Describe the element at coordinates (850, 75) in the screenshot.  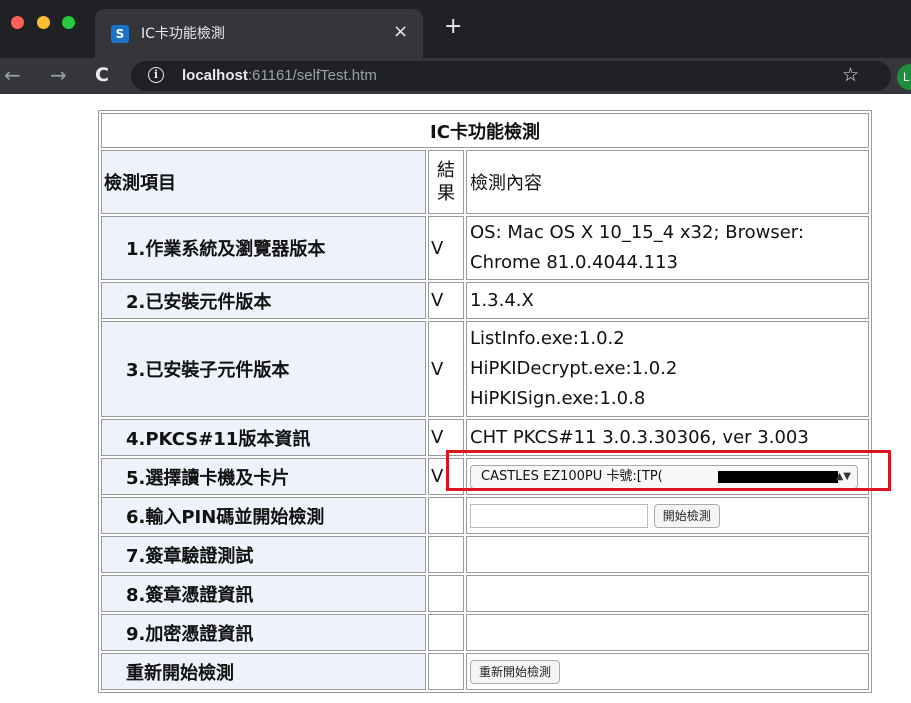
I see `bookmark-star-icon: ☆` at that location.